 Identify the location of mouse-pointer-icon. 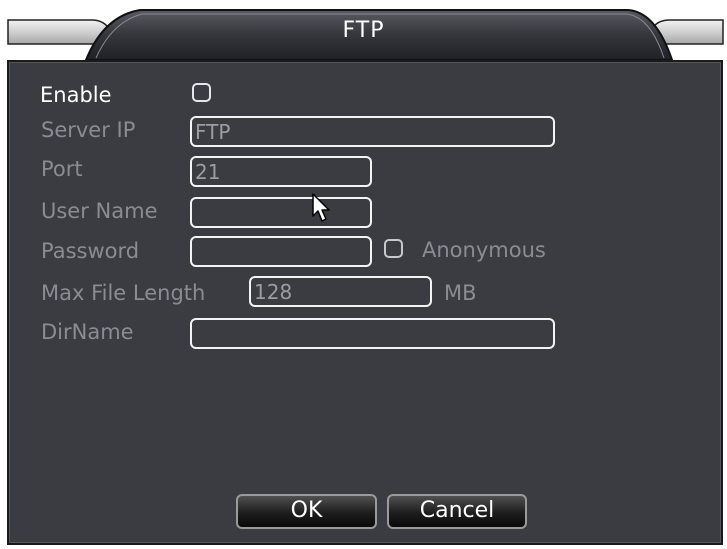
(321, 207).